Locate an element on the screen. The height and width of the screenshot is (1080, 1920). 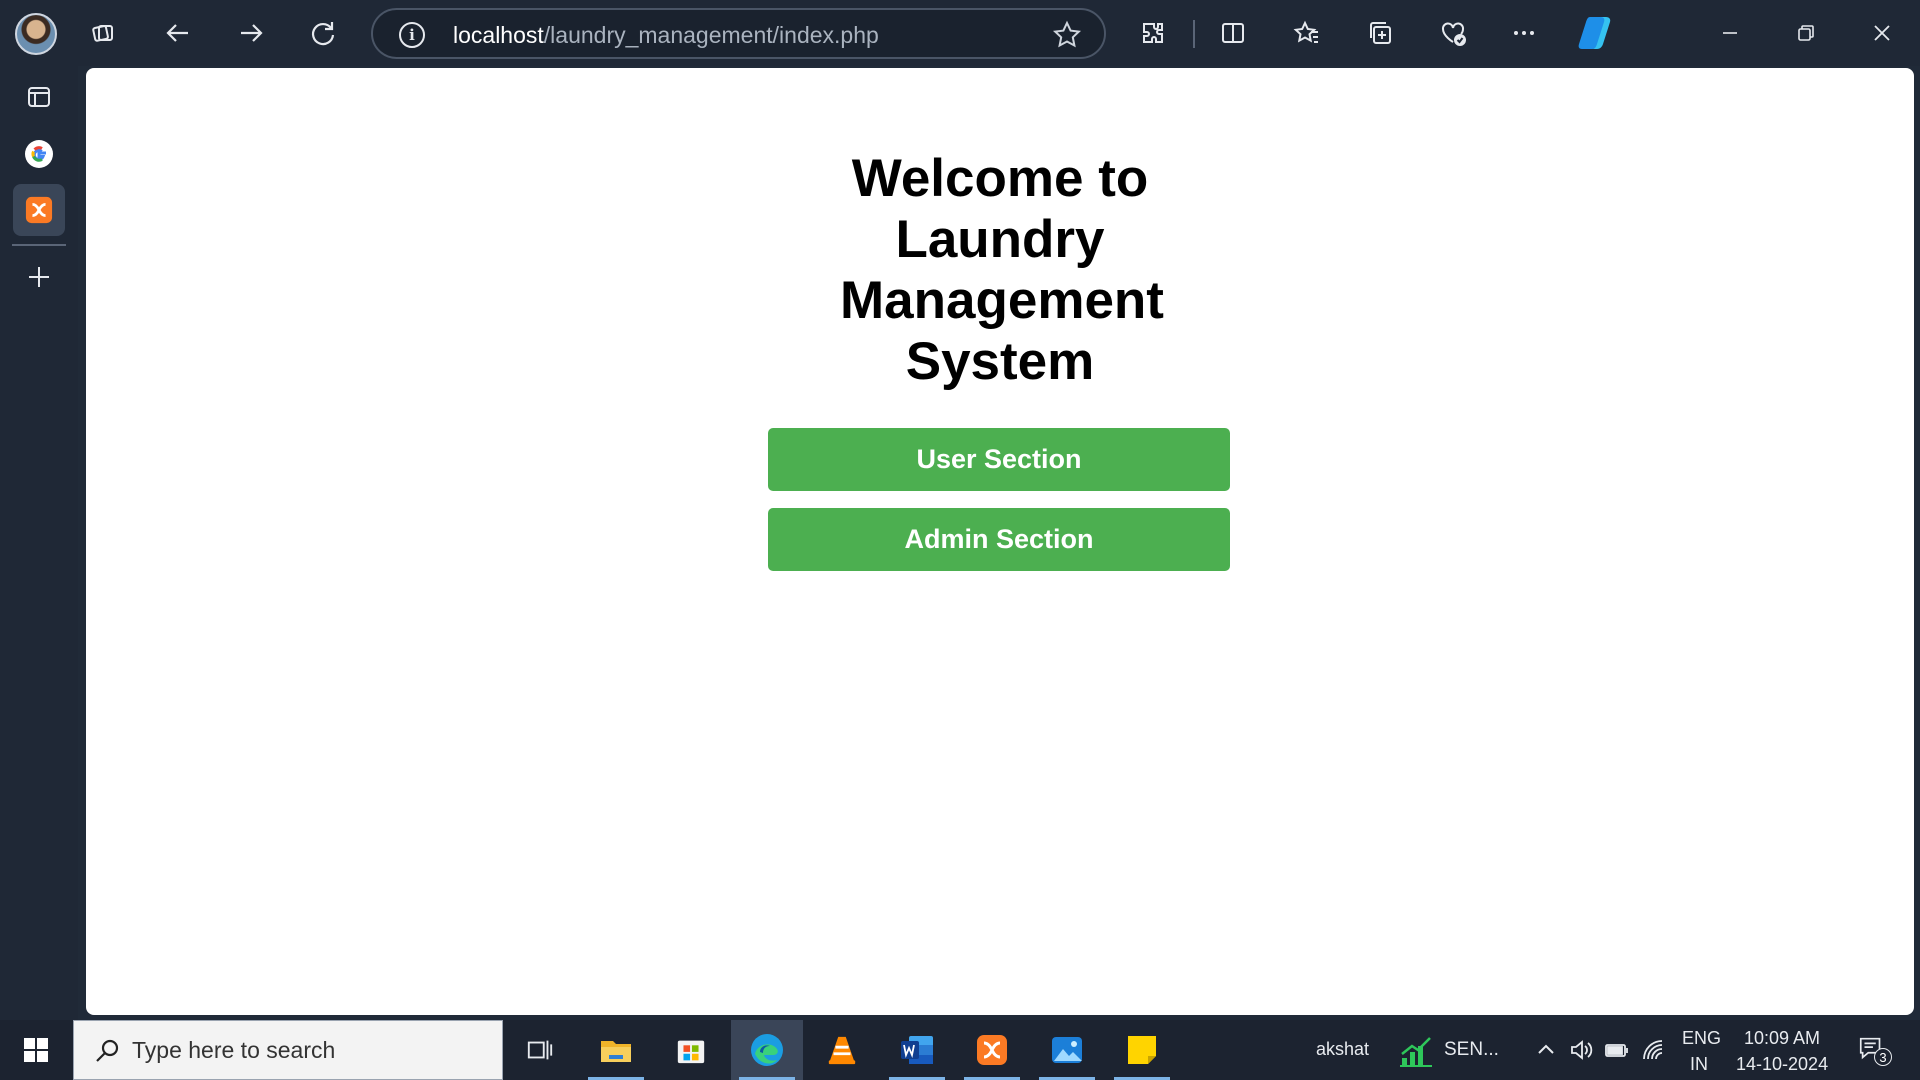
split-screen-icon is located at coordinates (1233, 33).